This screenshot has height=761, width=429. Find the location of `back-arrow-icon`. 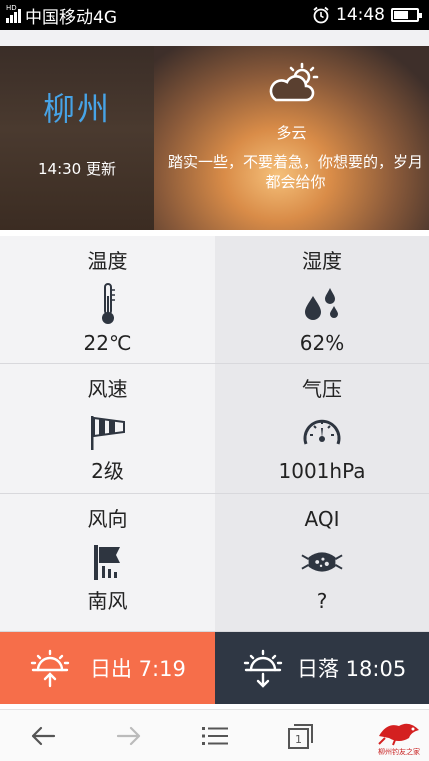

back-arrow-icon is located at coordinates (43, 735).